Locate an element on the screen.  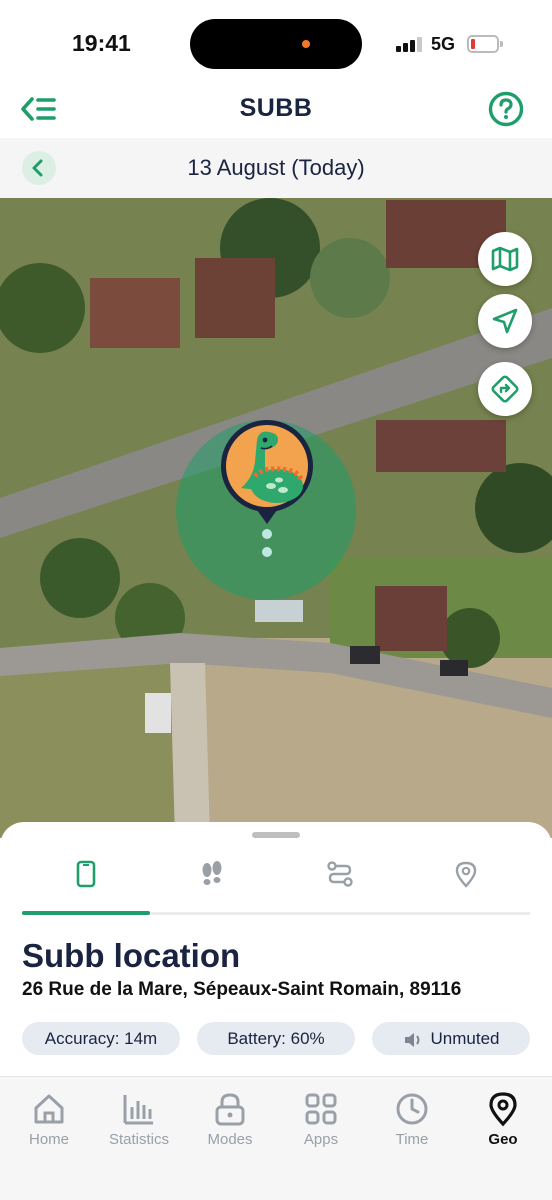
route-icon is located at coordinates (340, 874).